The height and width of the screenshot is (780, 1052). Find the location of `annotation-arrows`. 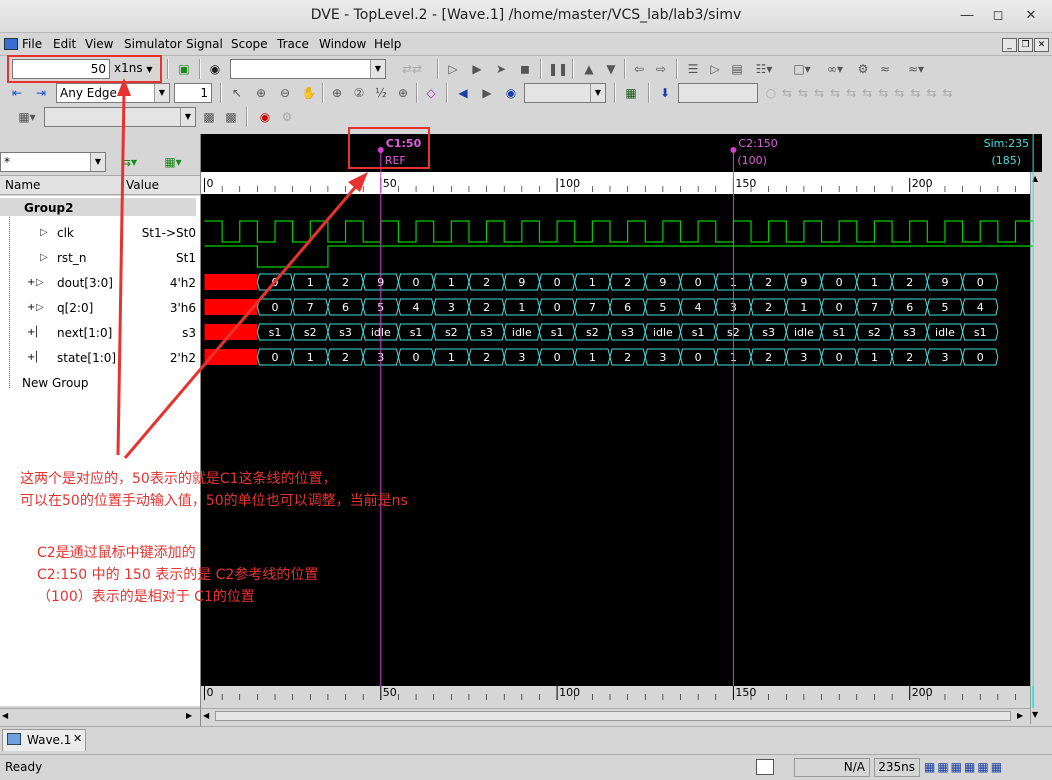

annotation-arrows is located at coordinates (242, 268).